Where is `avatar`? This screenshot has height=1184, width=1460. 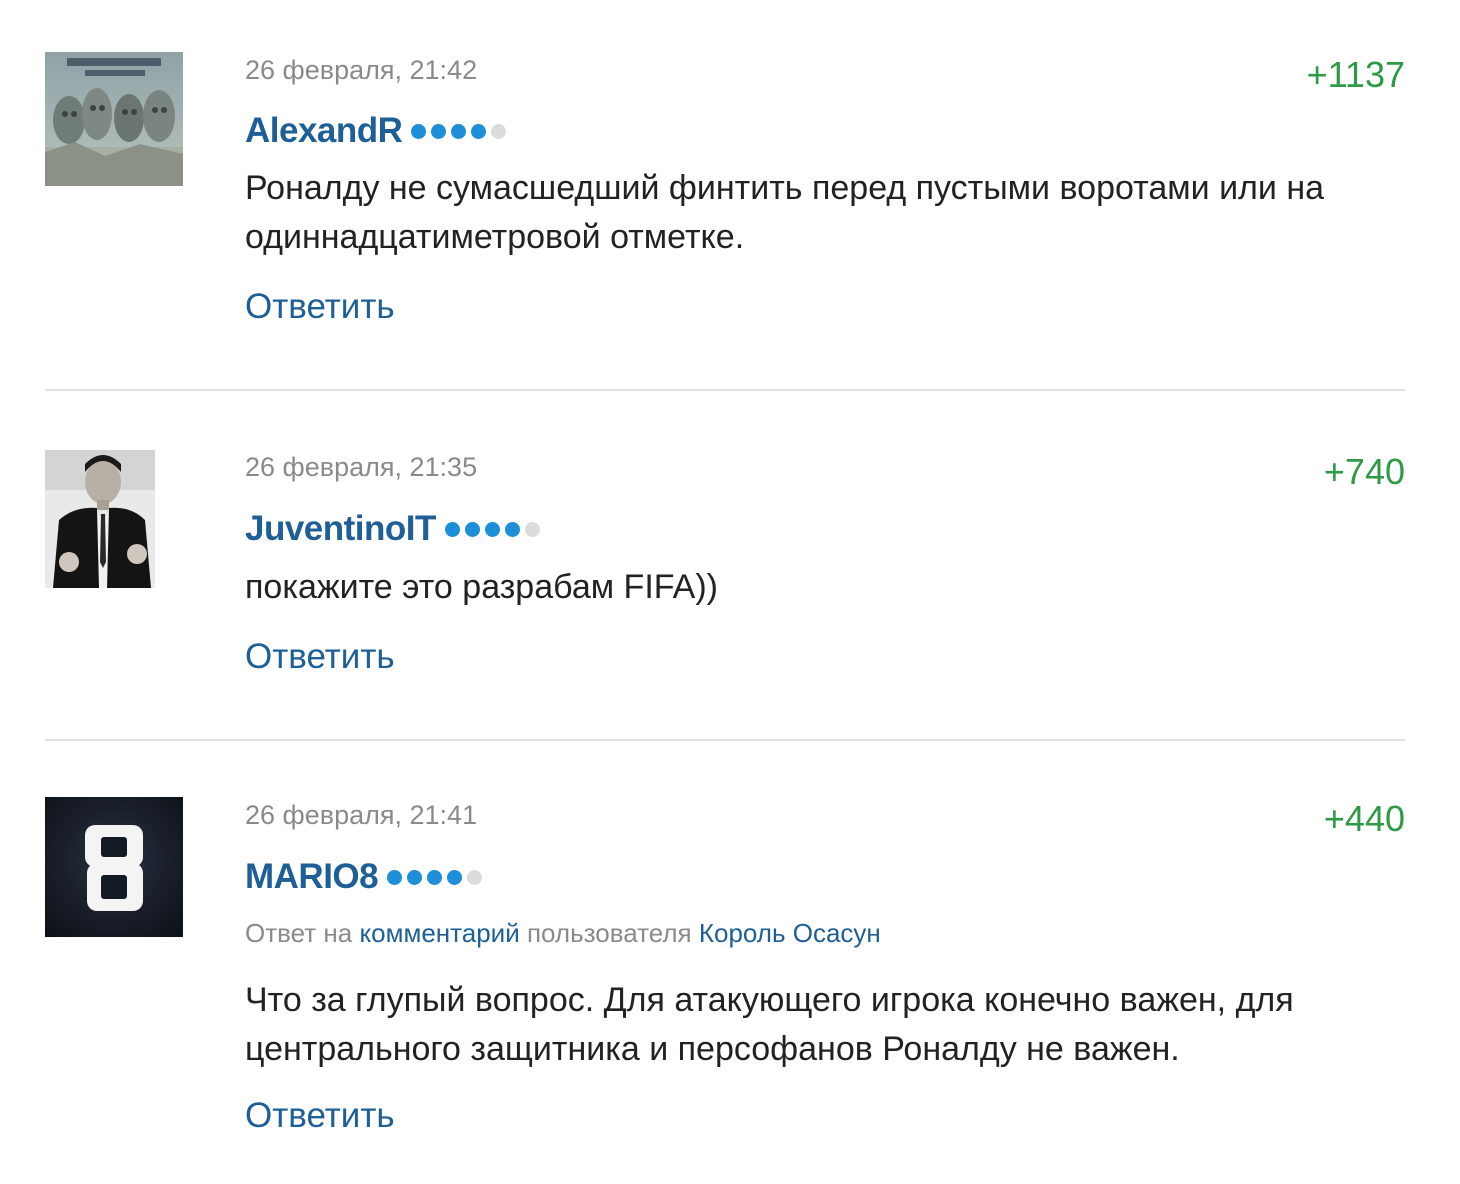 avatar is located at coordinates (114, 867).